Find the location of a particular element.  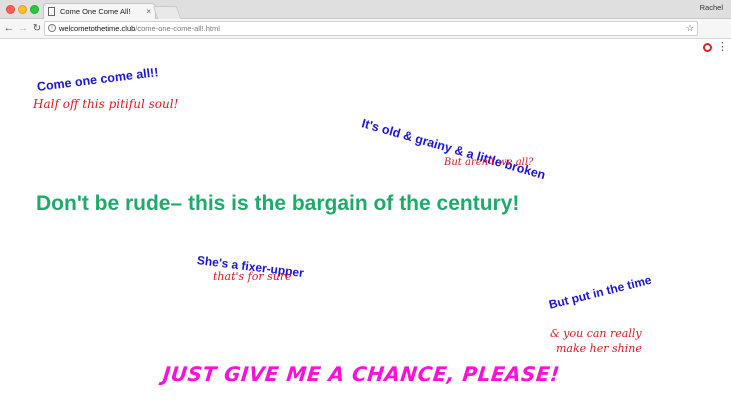

put-in-time-text: But put in the time is located at coordinates (600, 292).